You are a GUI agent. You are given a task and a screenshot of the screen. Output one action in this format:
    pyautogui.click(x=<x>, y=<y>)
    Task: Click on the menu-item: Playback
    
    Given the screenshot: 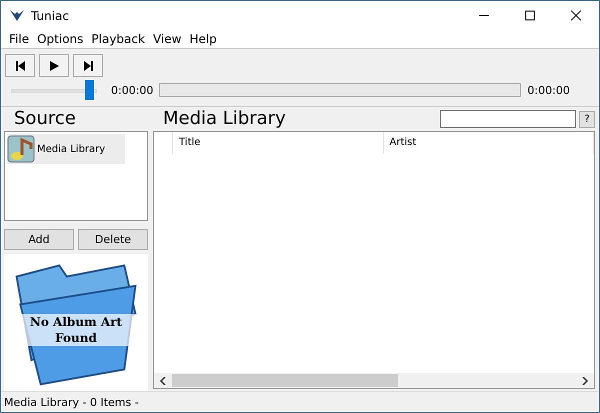 What is the action you would take?
    pyautogui.click(x=118, y=39)
    